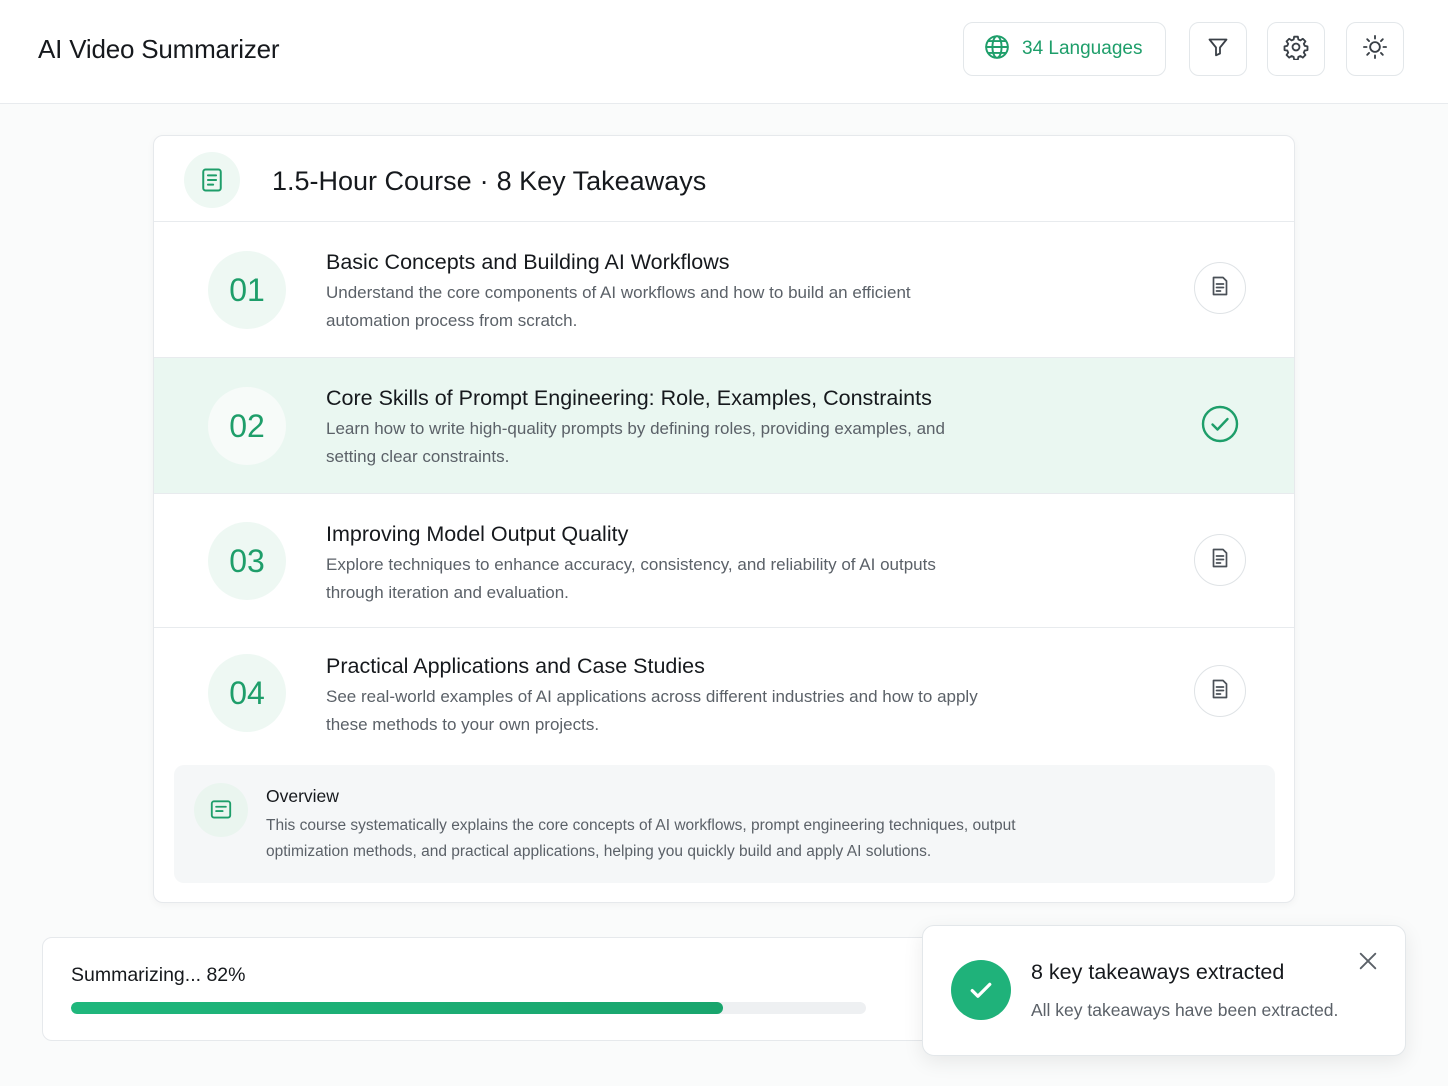 The width and height of the screenshot is (1448, 1086). I want to click on close-icon, so click(1368, 963).